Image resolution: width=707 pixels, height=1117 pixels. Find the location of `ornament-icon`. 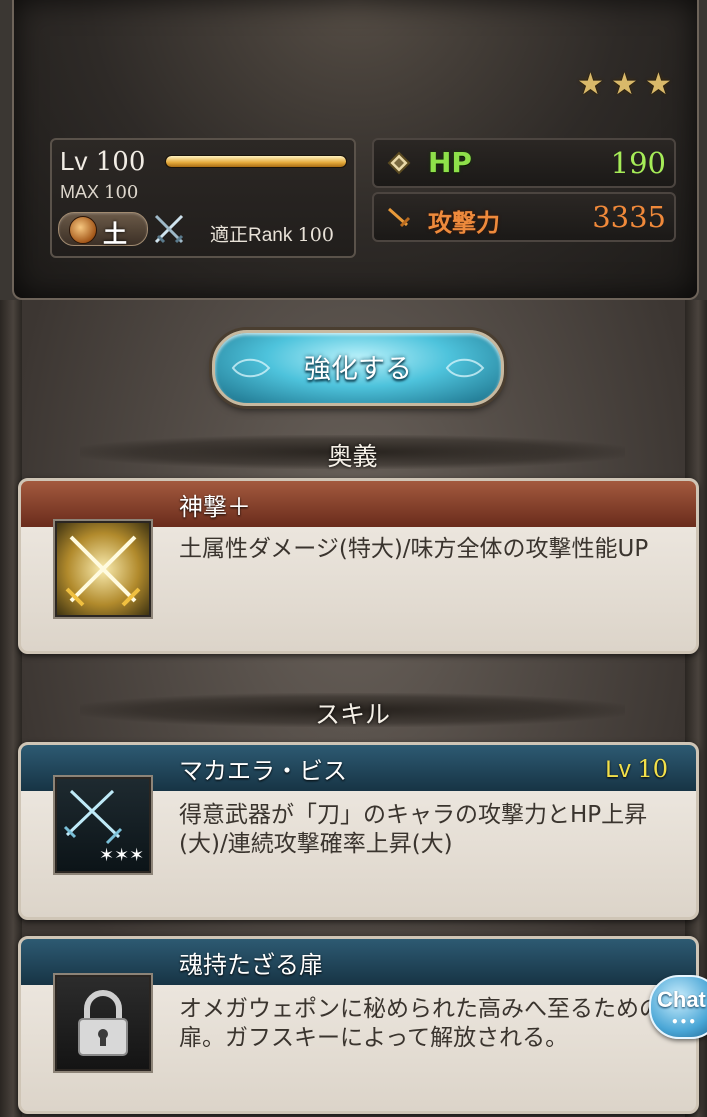

ornament-icon is located at coordinates (465, 368).